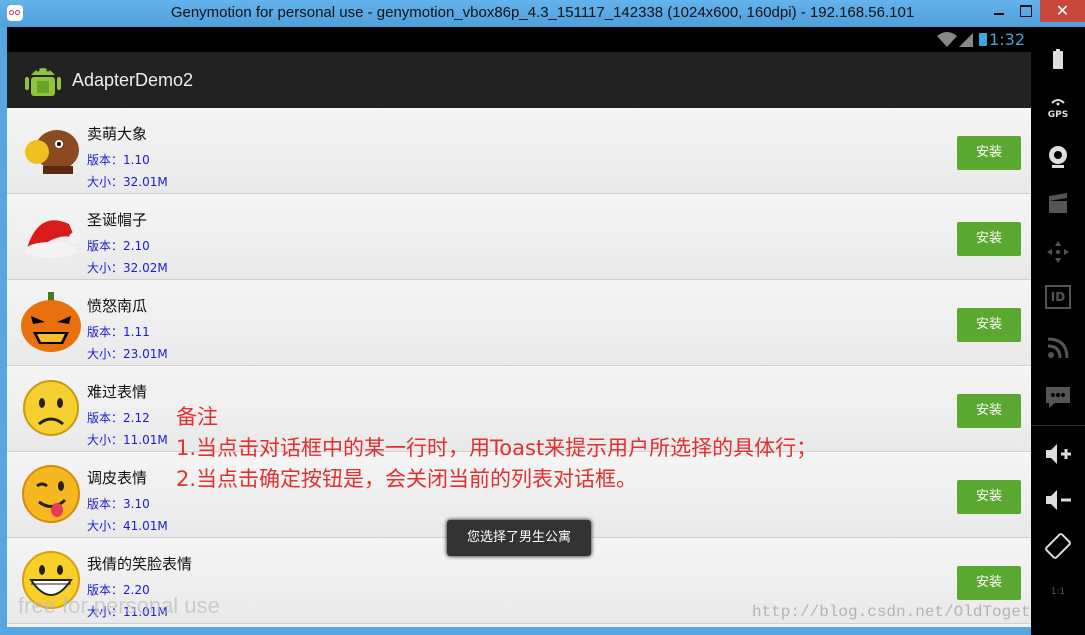 This screenshot has width=1085, height=635. What do you see at coordinates (1058, 115) in the screenshot?
I see `gps-label: GPS` at bounding box center [1058, 115].